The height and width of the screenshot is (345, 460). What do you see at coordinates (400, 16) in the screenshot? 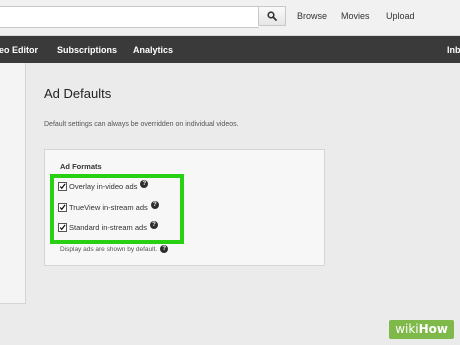
I see `nav-upload-link: Upload` at bounding box center [400, 16].